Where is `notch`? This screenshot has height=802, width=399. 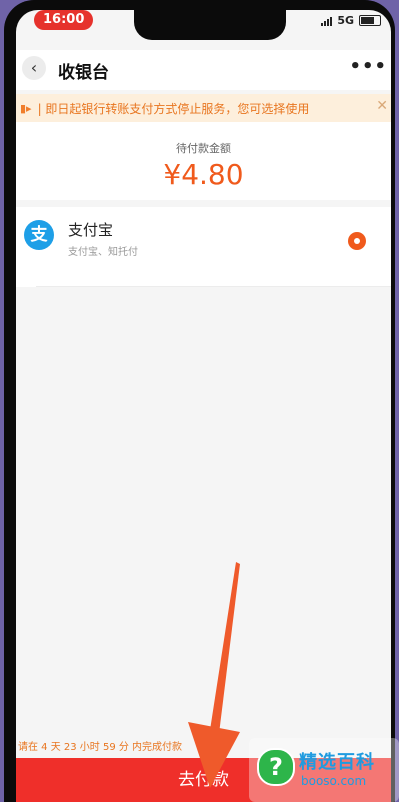 notch is located at coordinates (210, 25).